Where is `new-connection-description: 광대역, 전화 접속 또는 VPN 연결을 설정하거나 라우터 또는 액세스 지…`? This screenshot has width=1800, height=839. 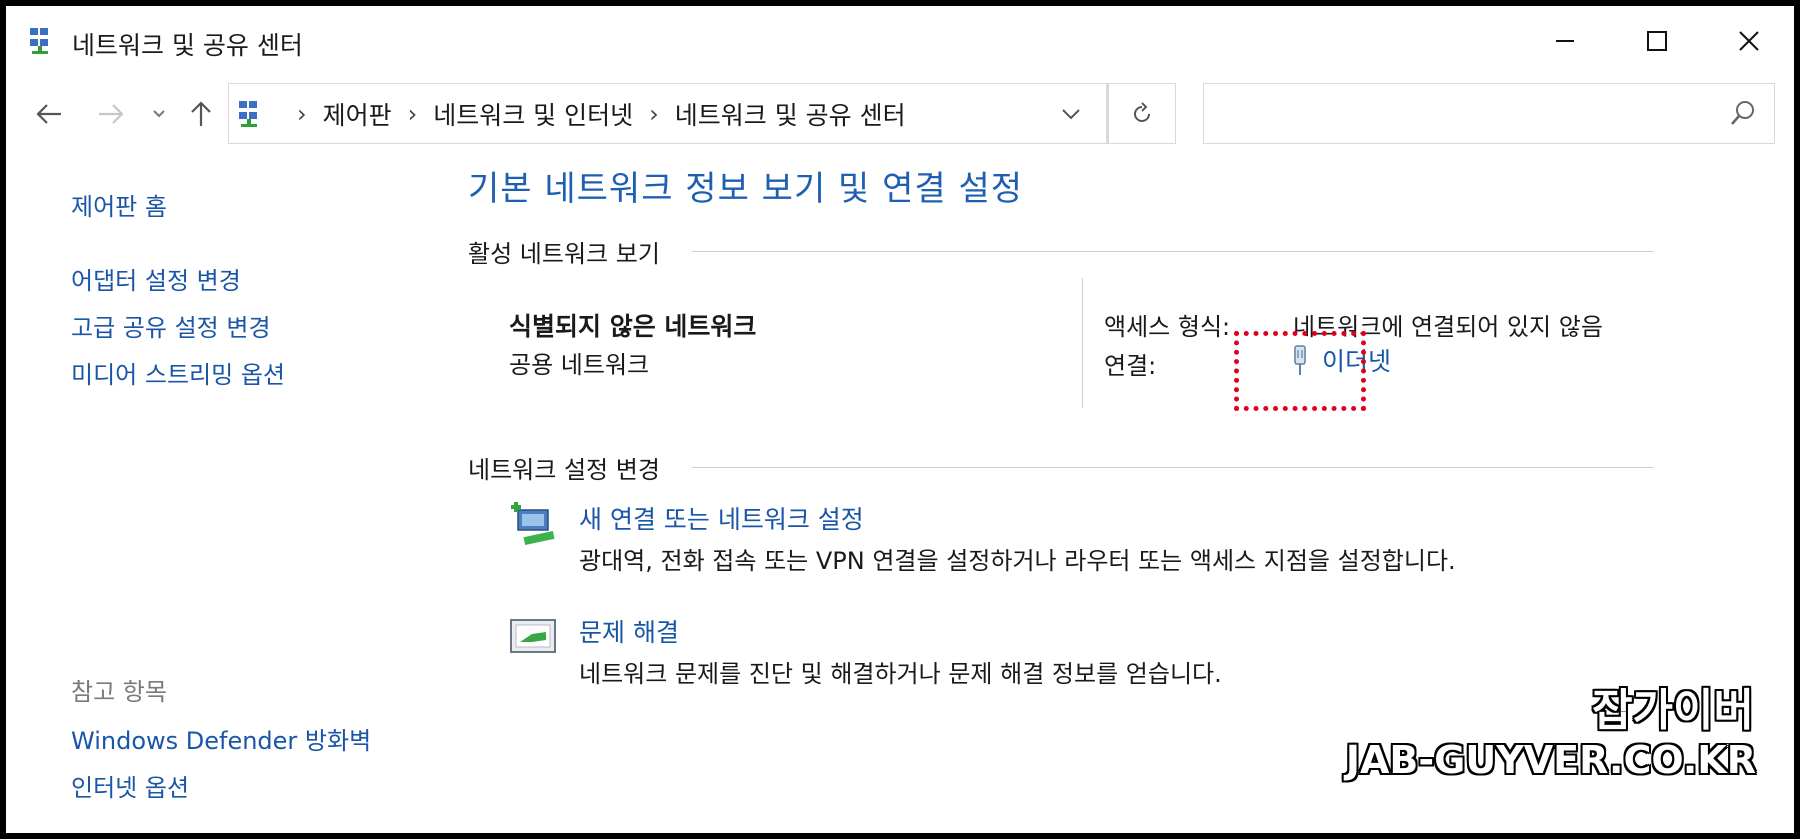 new-connection-description: 광대역, 전화 접속 또는 VPN 연결을 설정하거나 라우터 또는 액세스 지… is located at coordinates (1017, 561).